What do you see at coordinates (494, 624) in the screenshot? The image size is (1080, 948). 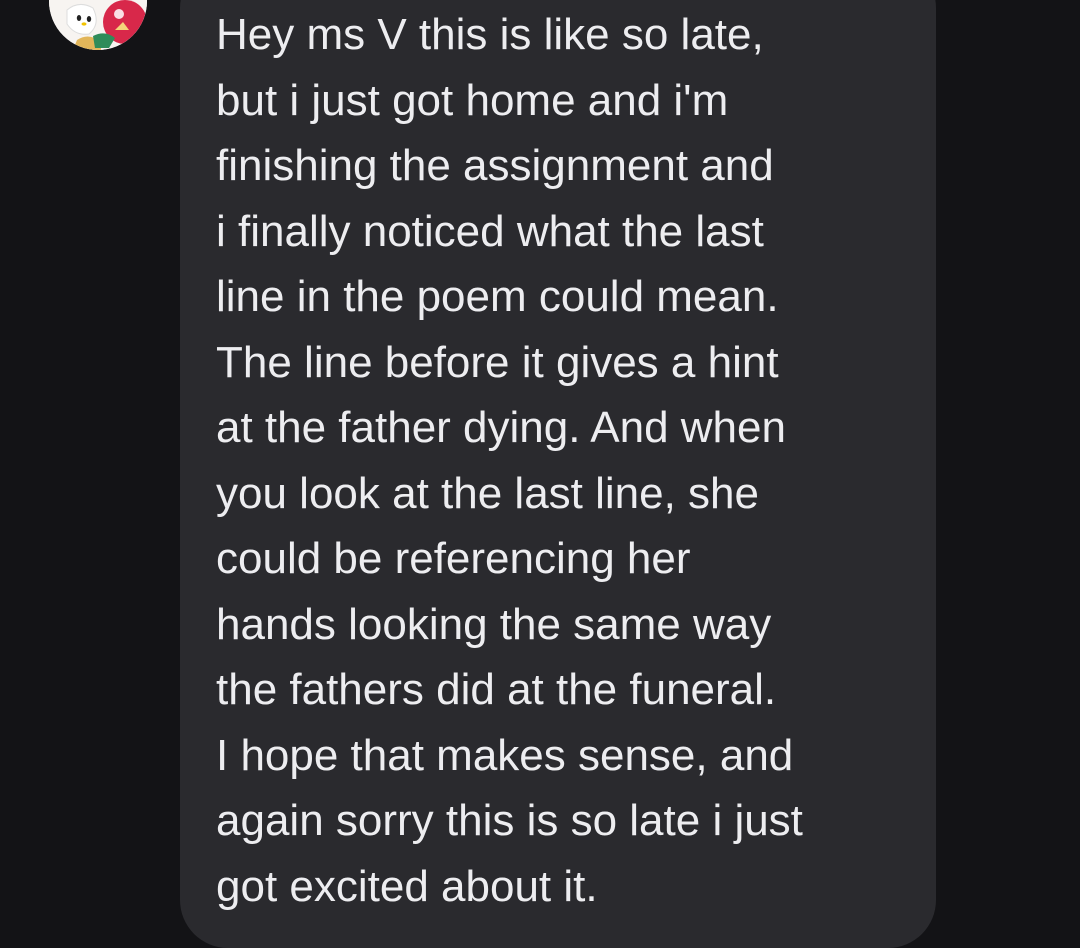 I see `message-line: hands looking the same way` at bounding box center [494, 624].